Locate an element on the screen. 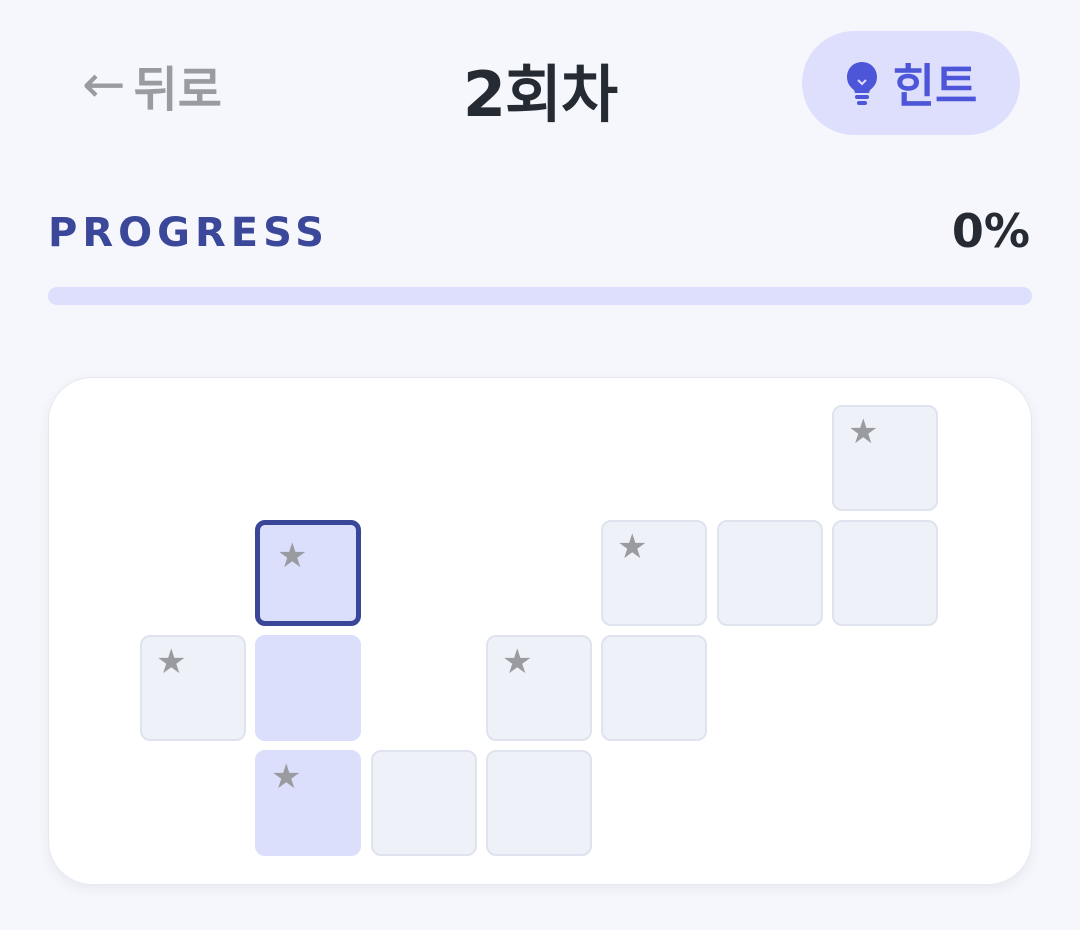  hint-label: 힌트 is located at coordinates (935, 86).